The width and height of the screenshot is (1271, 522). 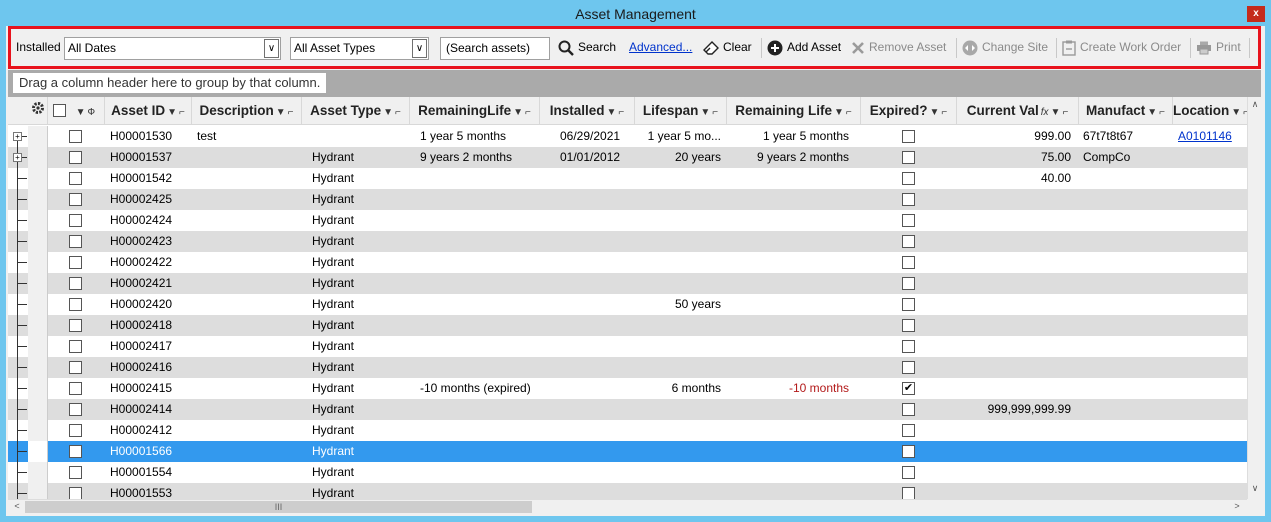 What do you see at coordinates (1005, 47) in the screenshot?
I see `change-site-button: Change Site` at bounding box center [1005, 47].